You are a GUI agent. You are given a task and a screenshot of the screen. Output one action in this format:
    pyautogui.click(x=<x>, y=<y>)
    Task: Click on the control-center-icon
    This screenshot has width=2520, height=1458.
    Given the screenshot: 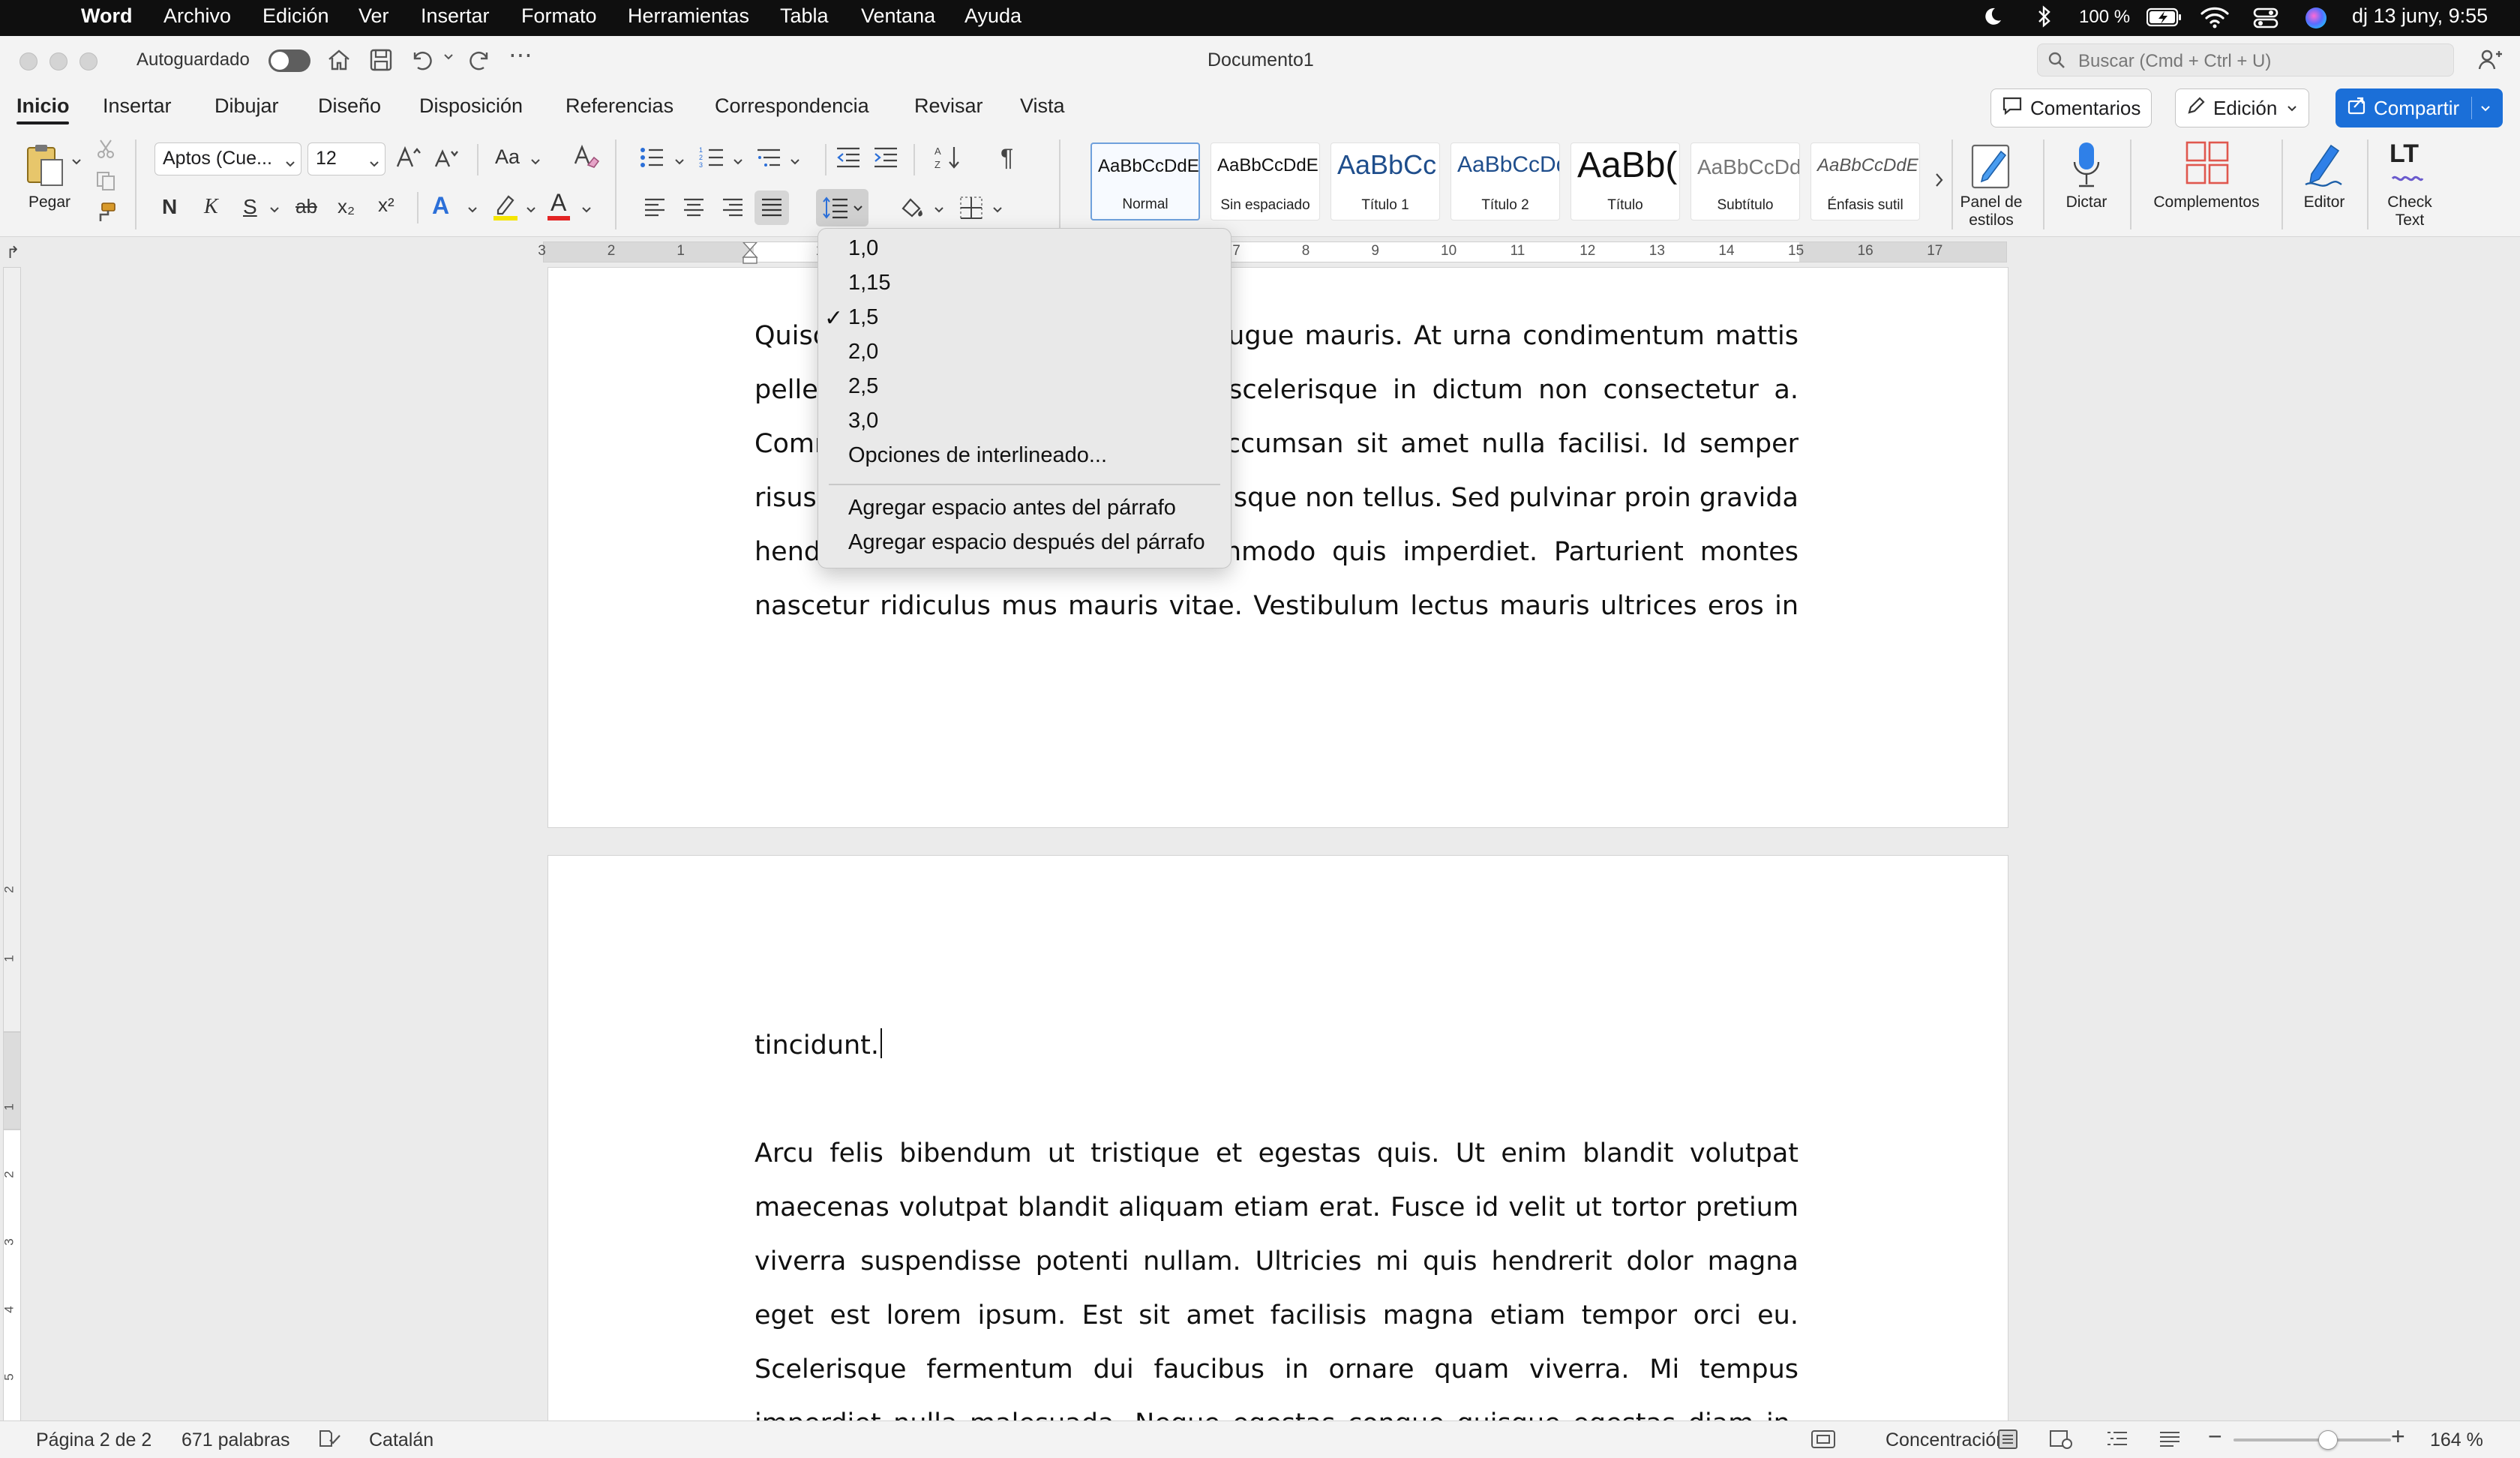 What is the action you would take?
    pyautogui.click(x=2265, y=20)
    